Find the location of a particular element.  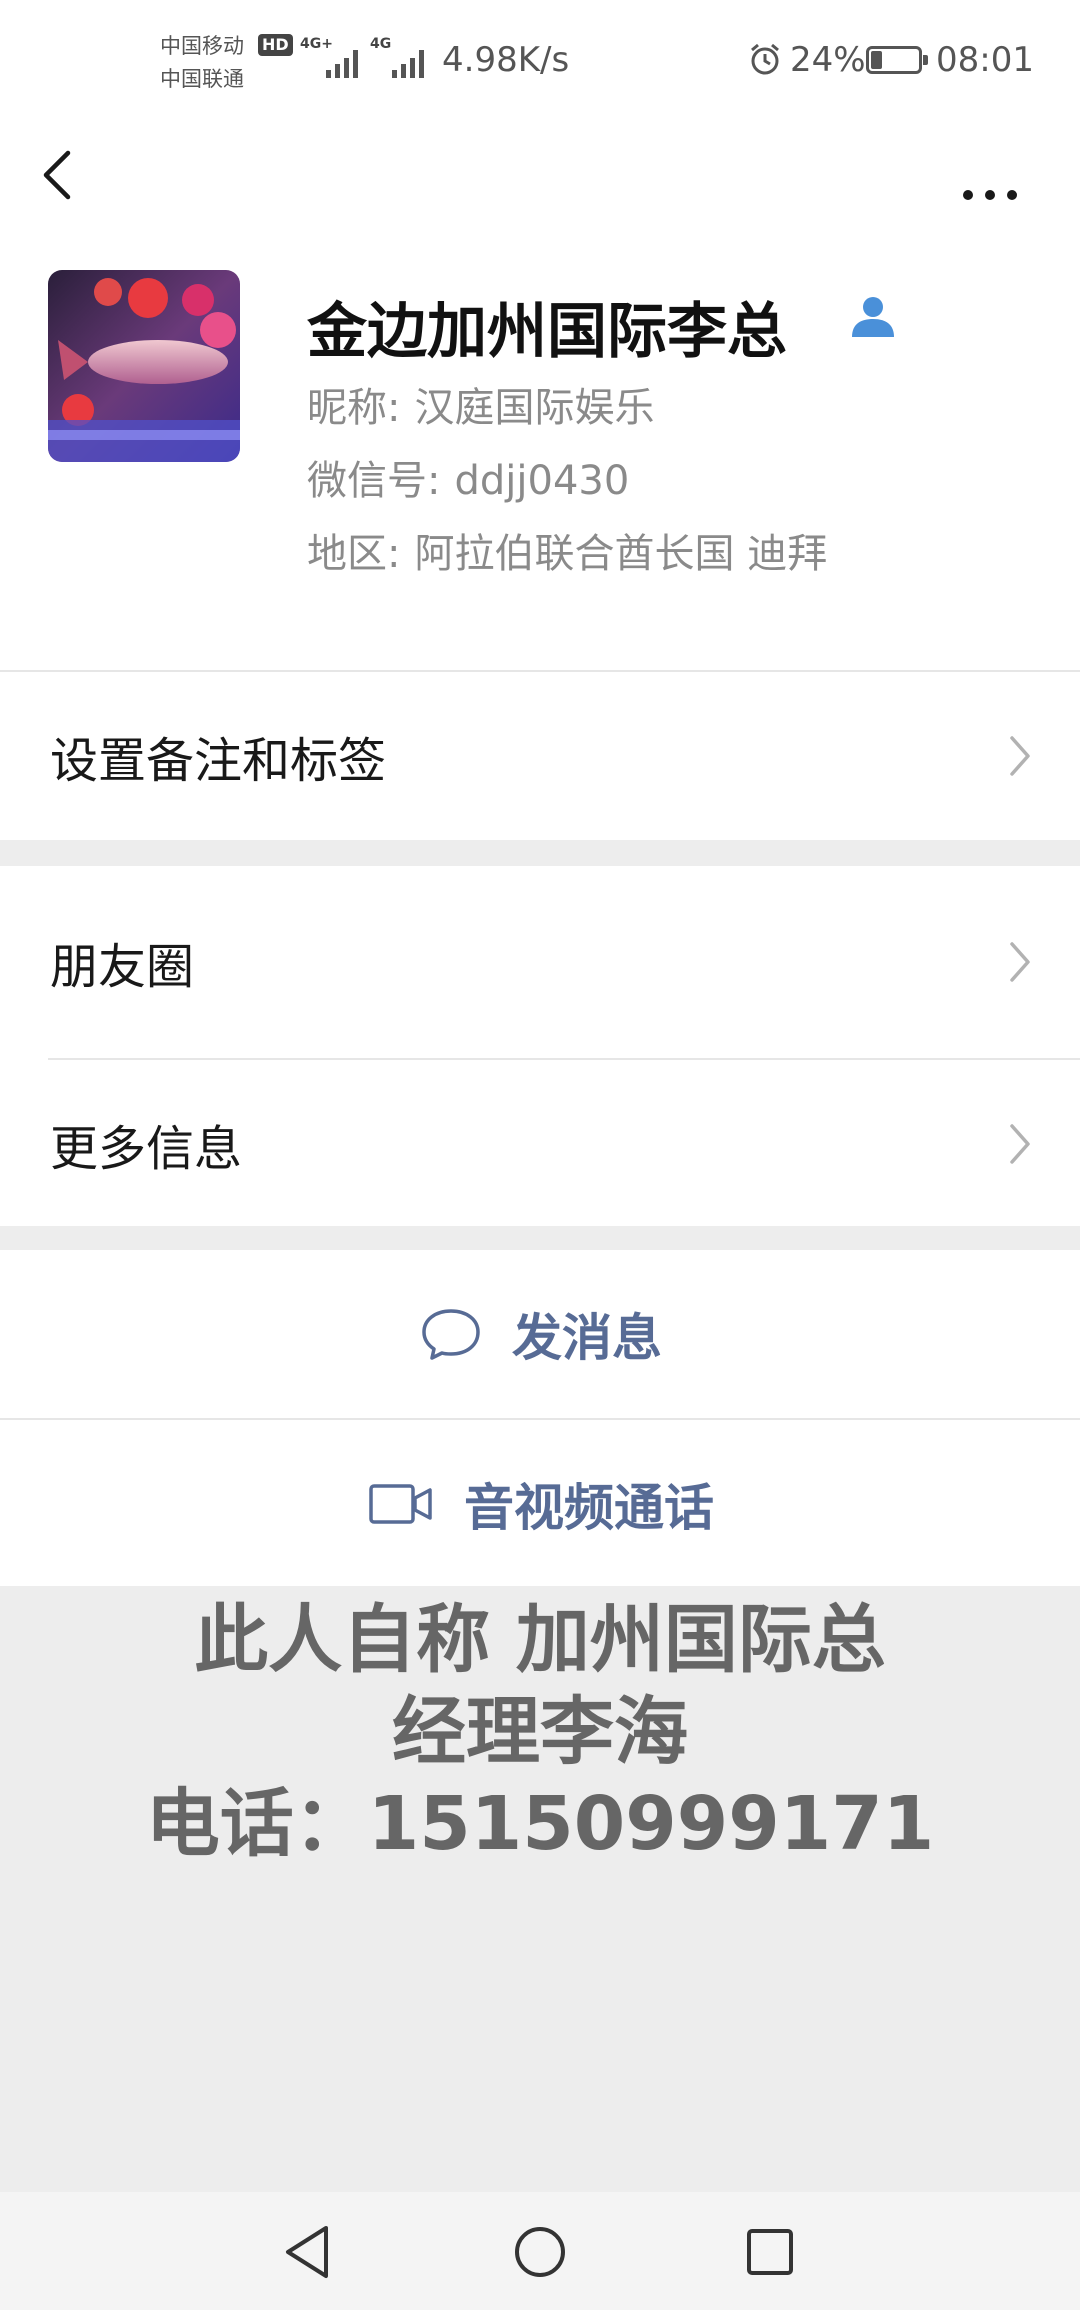

nav-recents-icon is located at coordinates (770, 2252).